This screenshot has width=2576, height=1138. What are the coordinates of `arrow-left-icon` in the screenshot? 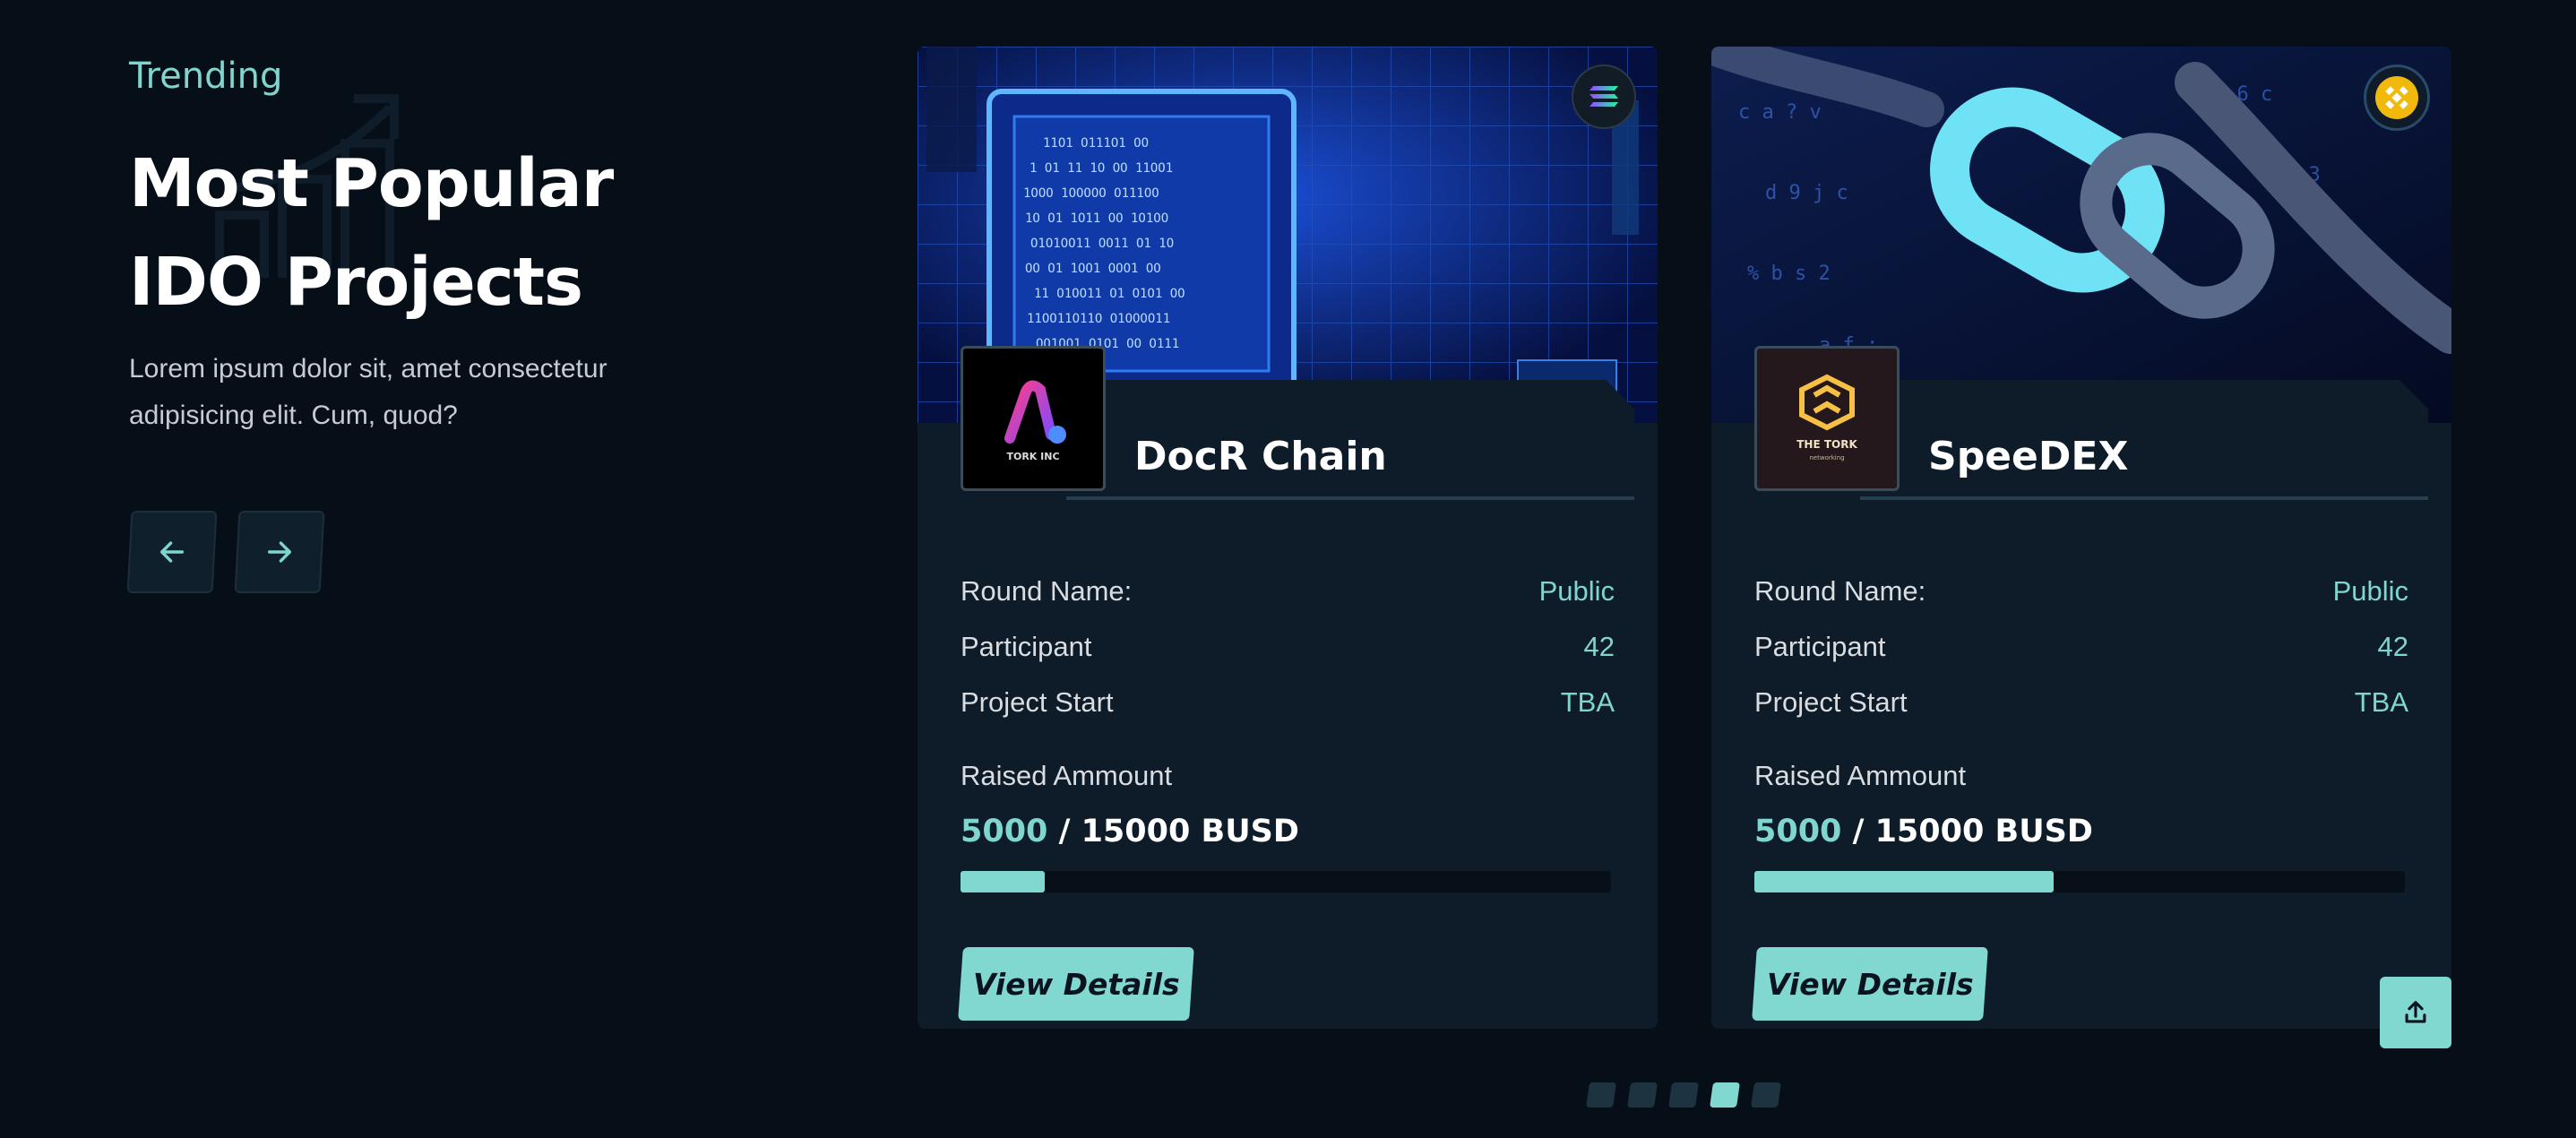 It's located at (172, 552).